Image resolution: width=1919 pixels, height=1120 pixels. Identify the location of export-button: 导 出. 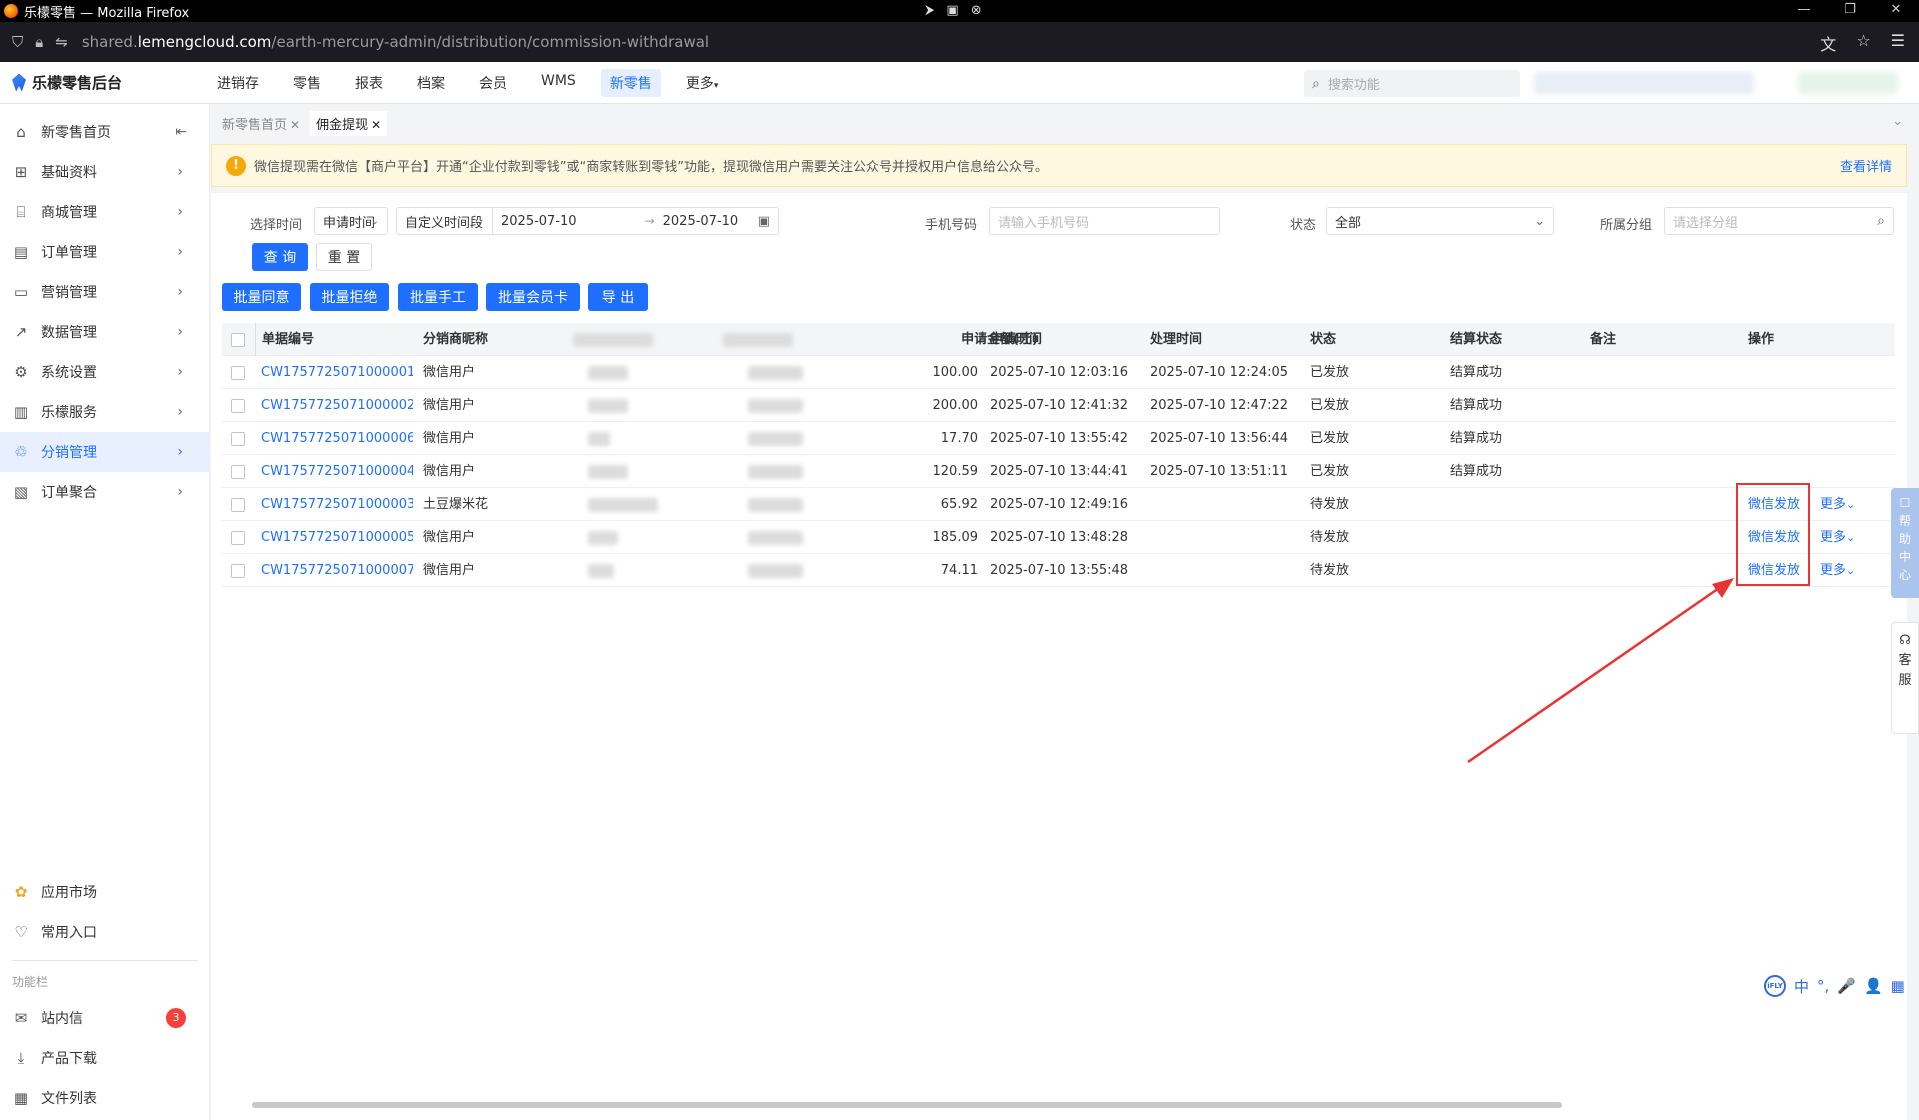
(618, 297).